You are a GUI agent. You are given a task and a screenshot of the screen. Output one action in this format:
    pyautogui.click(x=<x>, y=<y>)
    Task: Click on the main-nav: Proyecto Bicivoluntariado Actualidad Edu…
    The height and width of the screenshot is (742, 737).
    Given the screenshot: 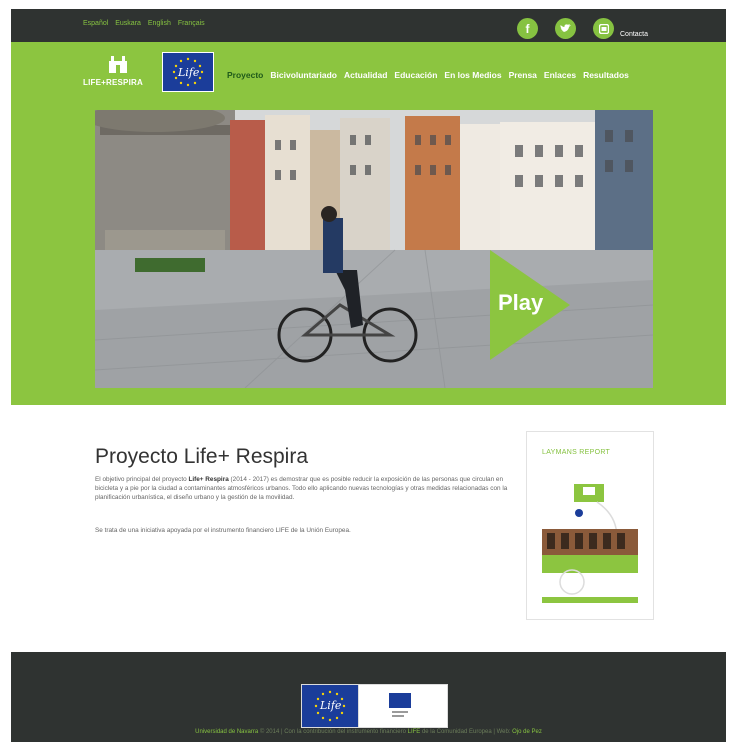 What is the action you would take?
    pyautogui.click(x=428, y=75)
    